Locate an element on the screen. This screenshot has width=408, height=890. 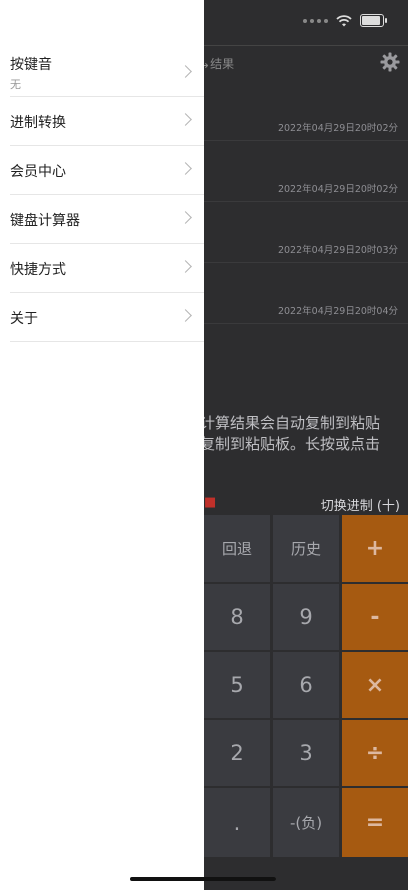
digit-3-key: 3 is located at coordinates (306, 753).